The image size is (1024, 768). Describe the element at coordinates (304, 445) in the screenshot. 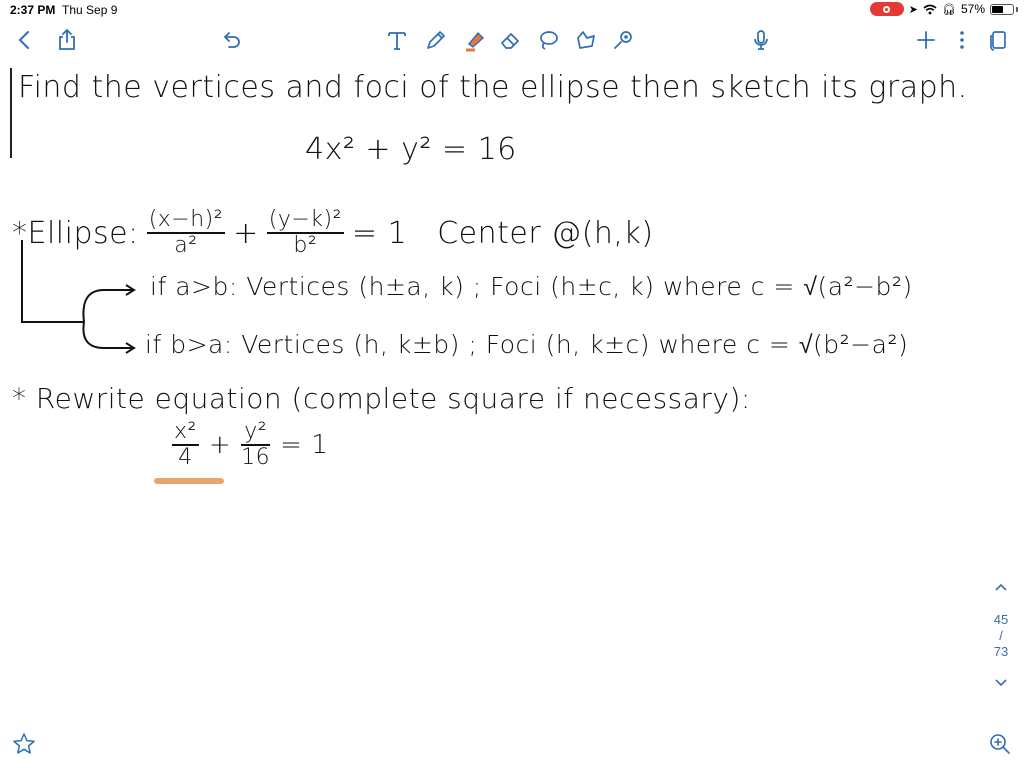

I see `rw-equals-one: = 1` at that location.